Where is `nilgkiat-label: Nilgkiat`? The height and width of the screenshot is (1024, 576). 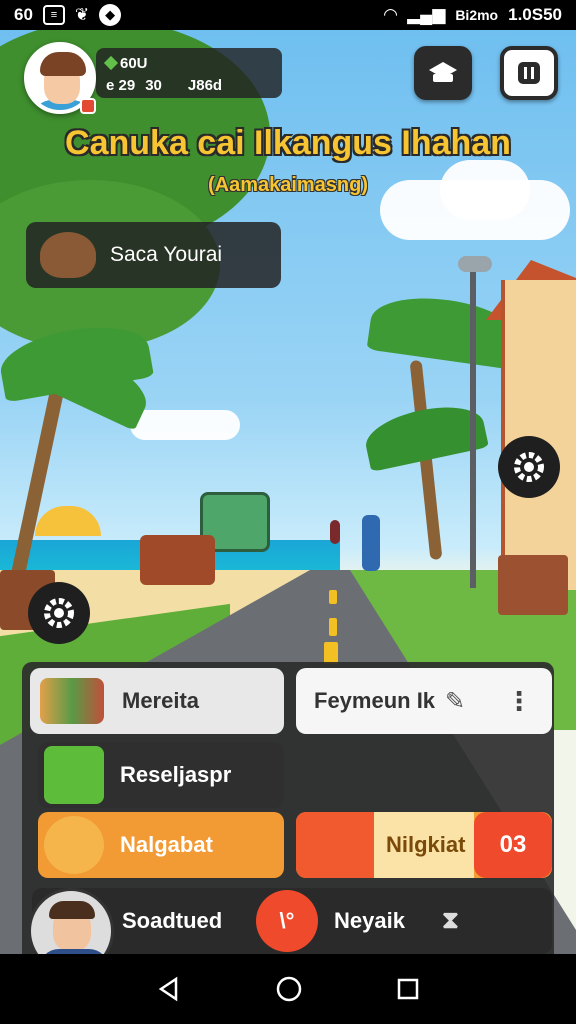
nilgkiat-label: Nilgkiat is located at coordinates (426, 844).